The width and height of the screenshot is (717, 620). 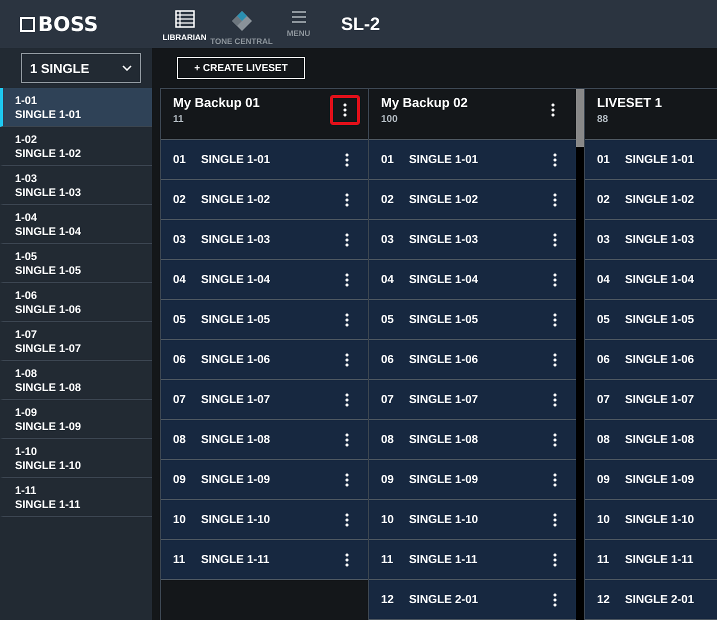 I want to click on patch-count: 88, so click(x=603, y=119).